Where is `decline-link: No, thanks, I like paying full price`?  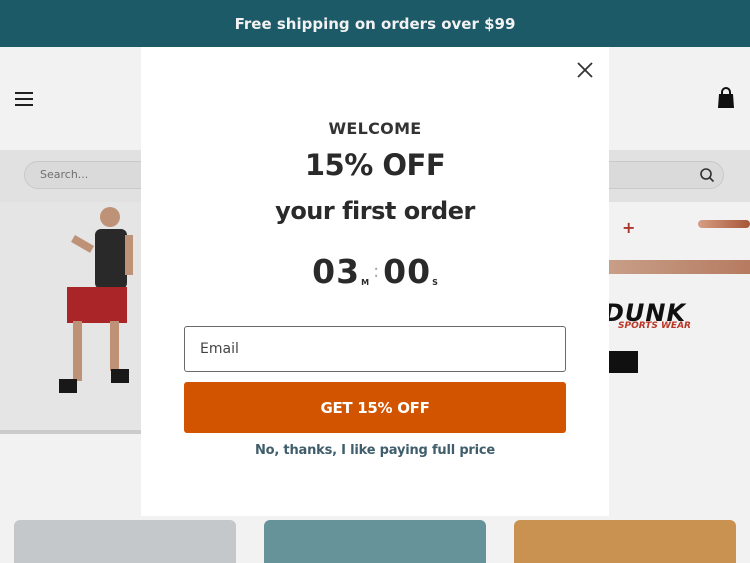
decline-link: No, thanks, I like paying full price is located at coordinates (375, 450).